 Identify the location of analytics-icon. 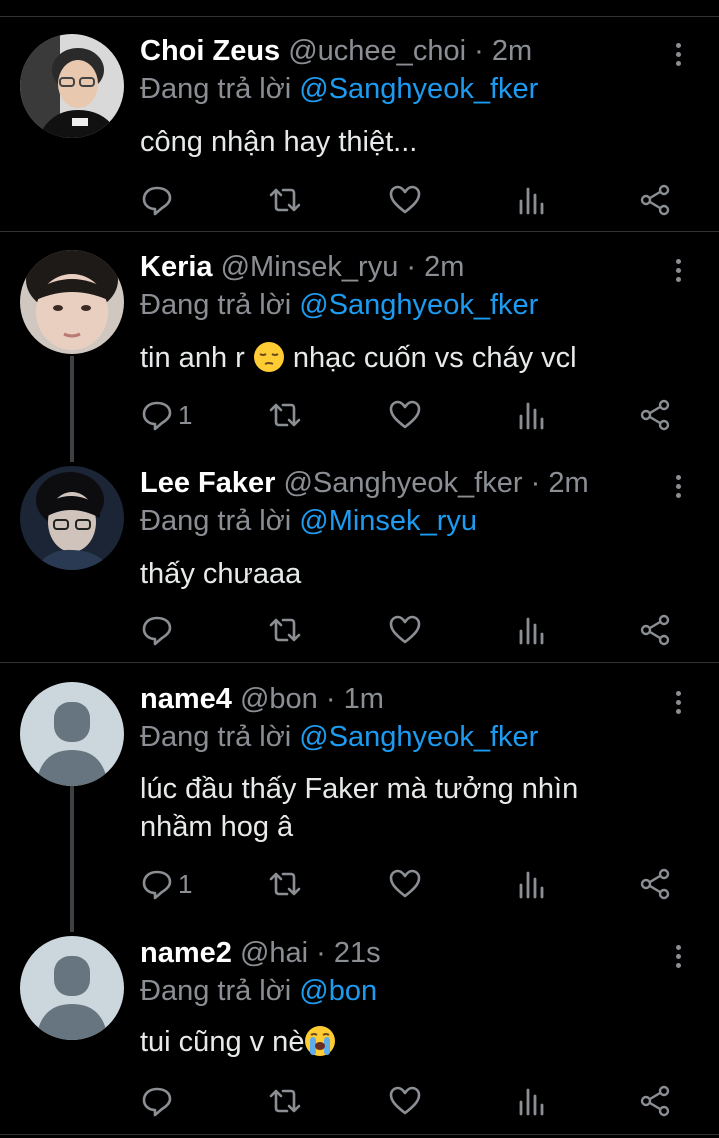
(531, 631).